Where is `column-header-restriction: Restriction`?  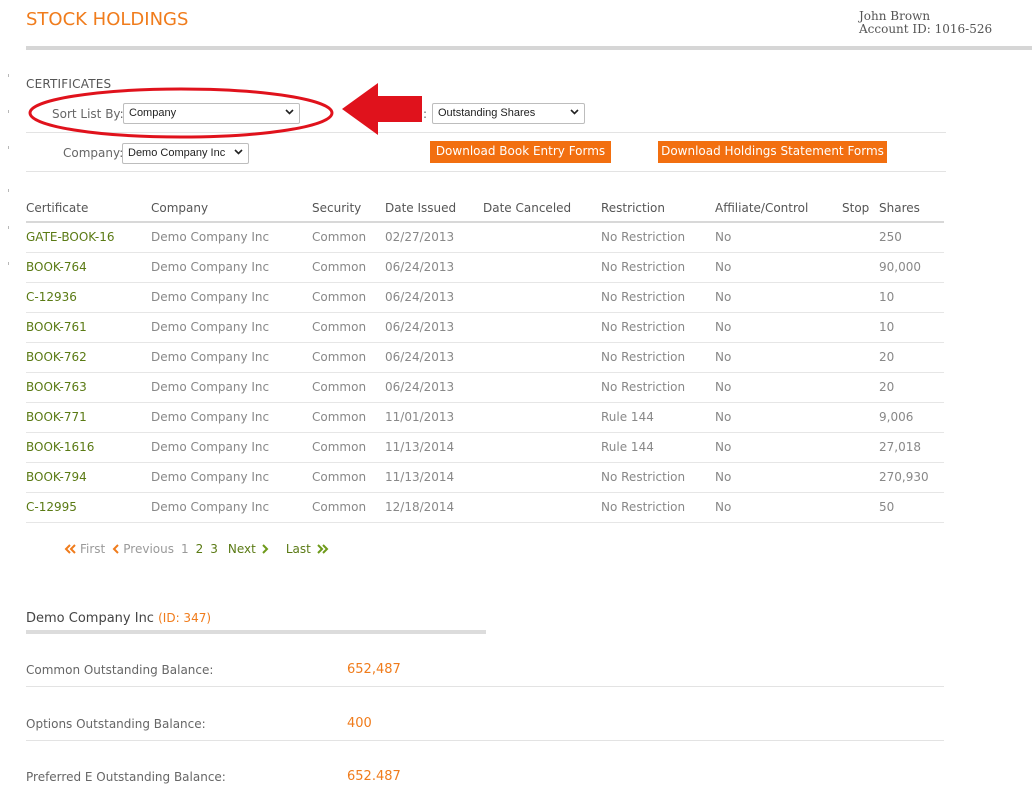
column-header-restriction: Restriction is located at coordinates (658, 207).